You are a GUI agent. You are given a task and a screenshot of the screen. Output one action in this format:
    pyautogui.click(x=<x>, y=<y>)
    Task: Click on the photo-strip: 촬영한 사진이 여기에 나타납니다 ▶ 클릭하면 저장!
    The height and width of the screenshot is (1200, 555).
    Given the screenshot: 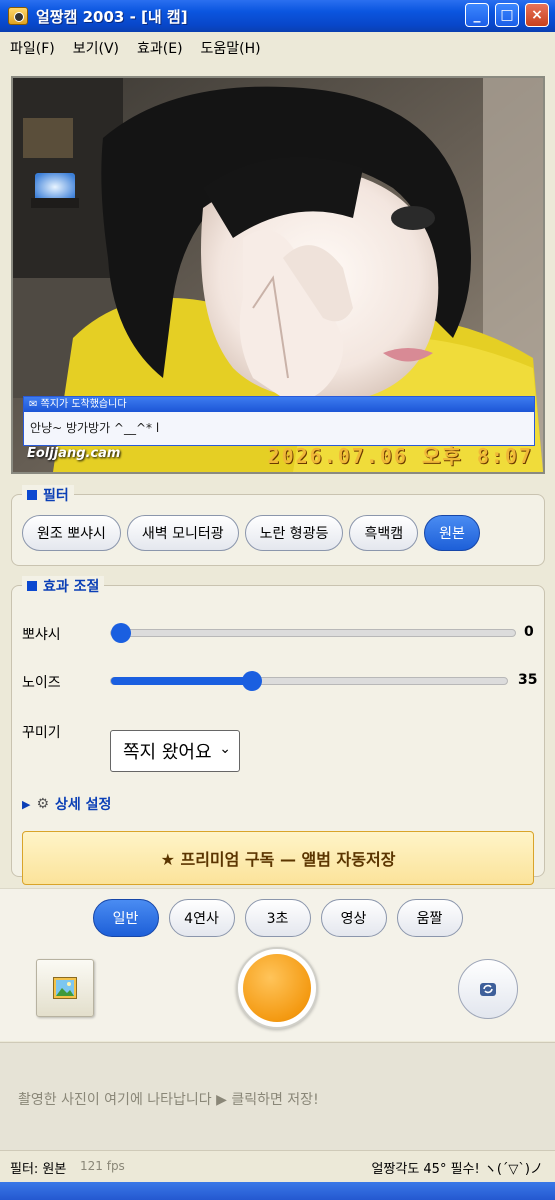 What is the action you would take?
    pyautogui.click(x=277, y=1096)
    